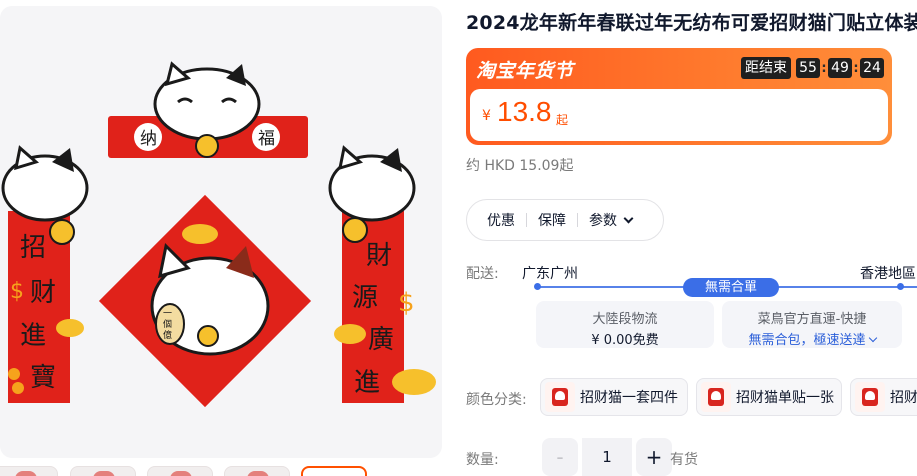 This screenshot has height=476, width=917. Describe the element at coordinates (367, 383) in the screenshot. I see `right-couplet-char-4: 進` at that location.